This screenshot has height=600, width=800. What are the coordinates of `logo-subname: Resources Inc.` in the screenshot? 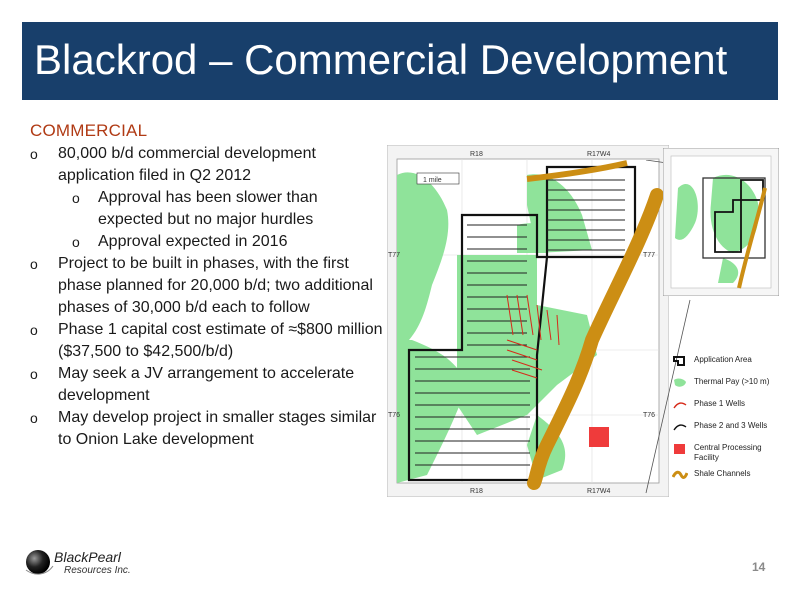 It's located at (97, 570).